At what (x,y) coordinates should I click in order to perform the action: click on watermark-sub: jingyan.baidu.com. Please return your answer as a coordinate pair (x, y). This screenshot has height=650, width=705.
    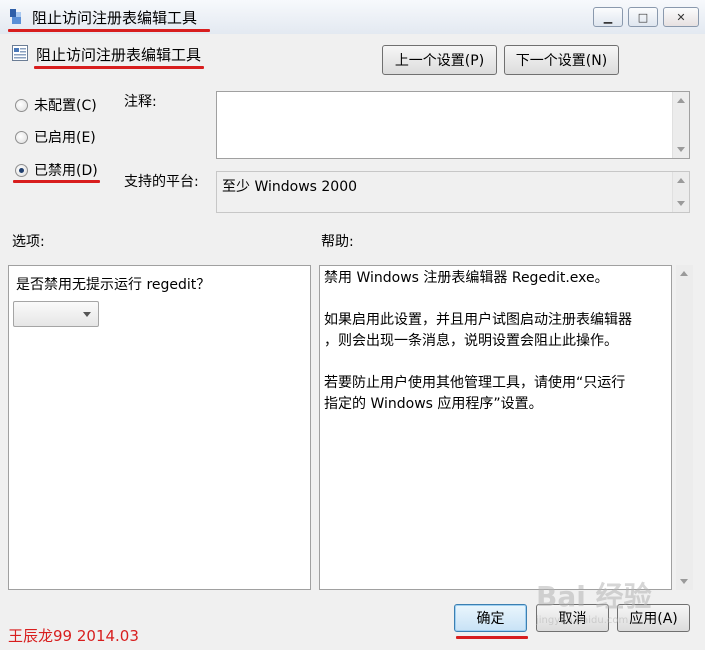
    Looking at the image, I should click on (582, 620).